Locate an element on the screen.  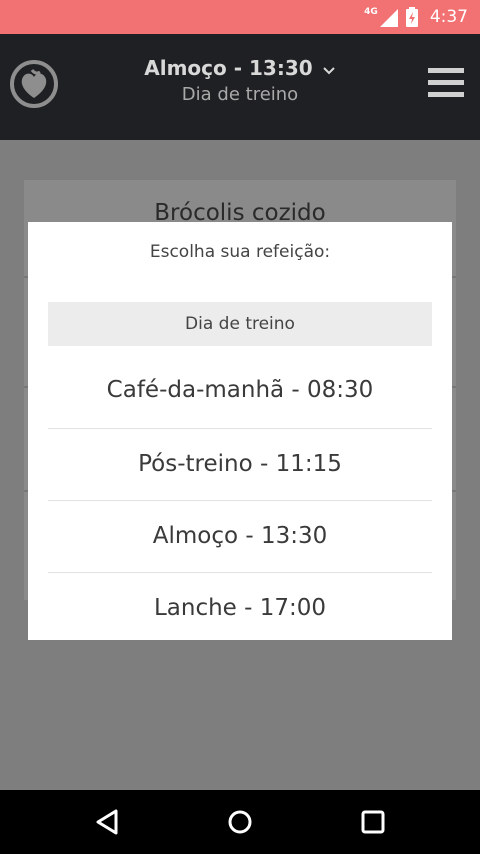
status-bar: 4G 4:37 is located at coordinates (240, 17).